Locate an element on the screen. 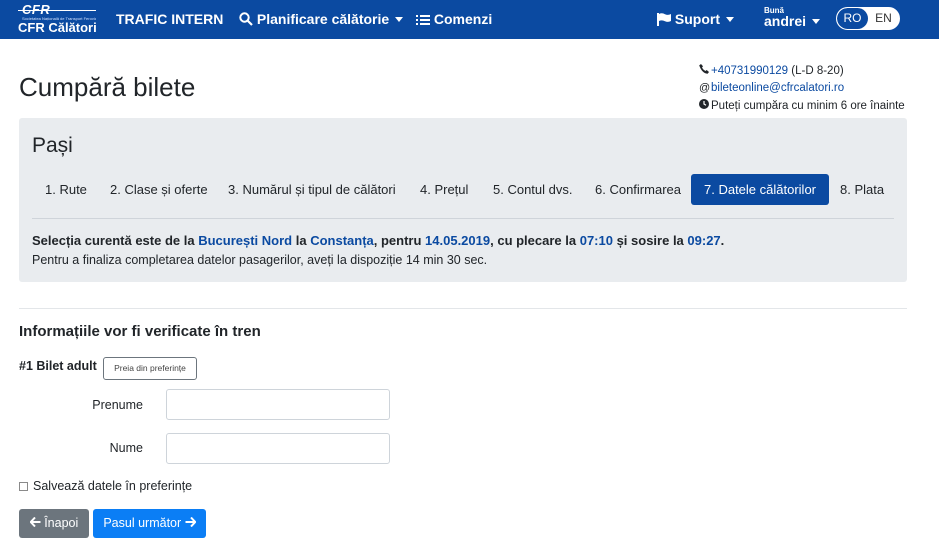 Image resolution: width=939 pixels, height=549 pixels. arrow-right-icon is located at coordinates (191, 523).